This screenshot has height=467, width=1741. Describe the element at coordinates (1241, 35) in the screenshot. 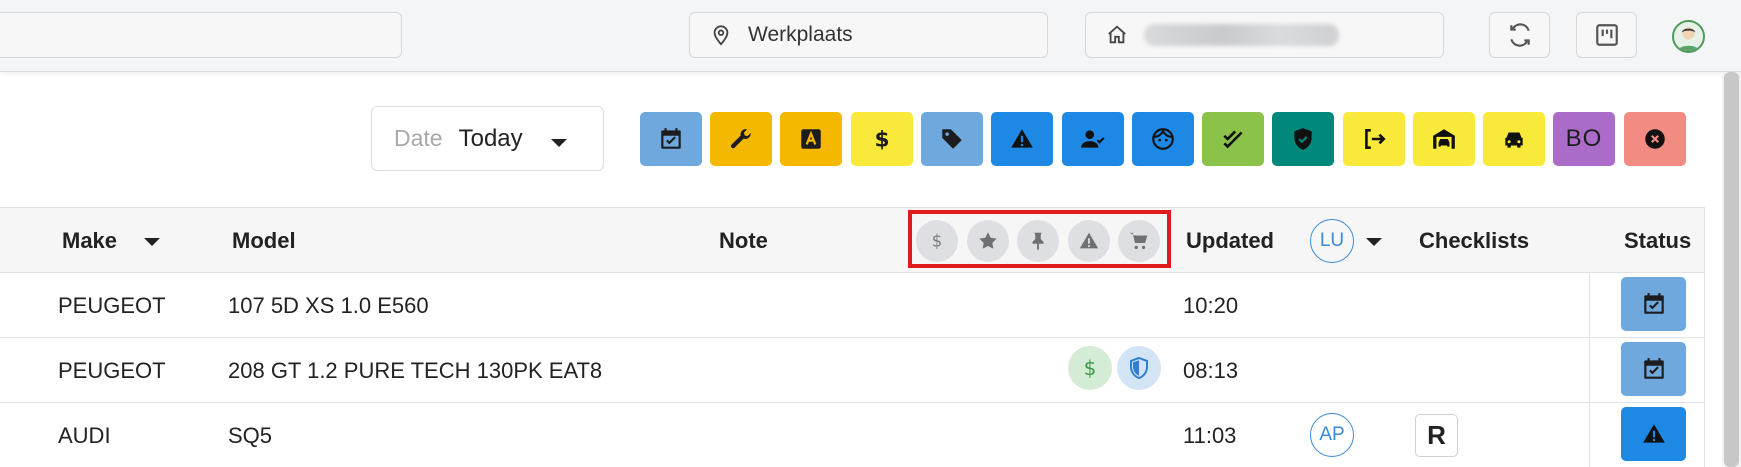

I see `company-name-blurred` at that location.